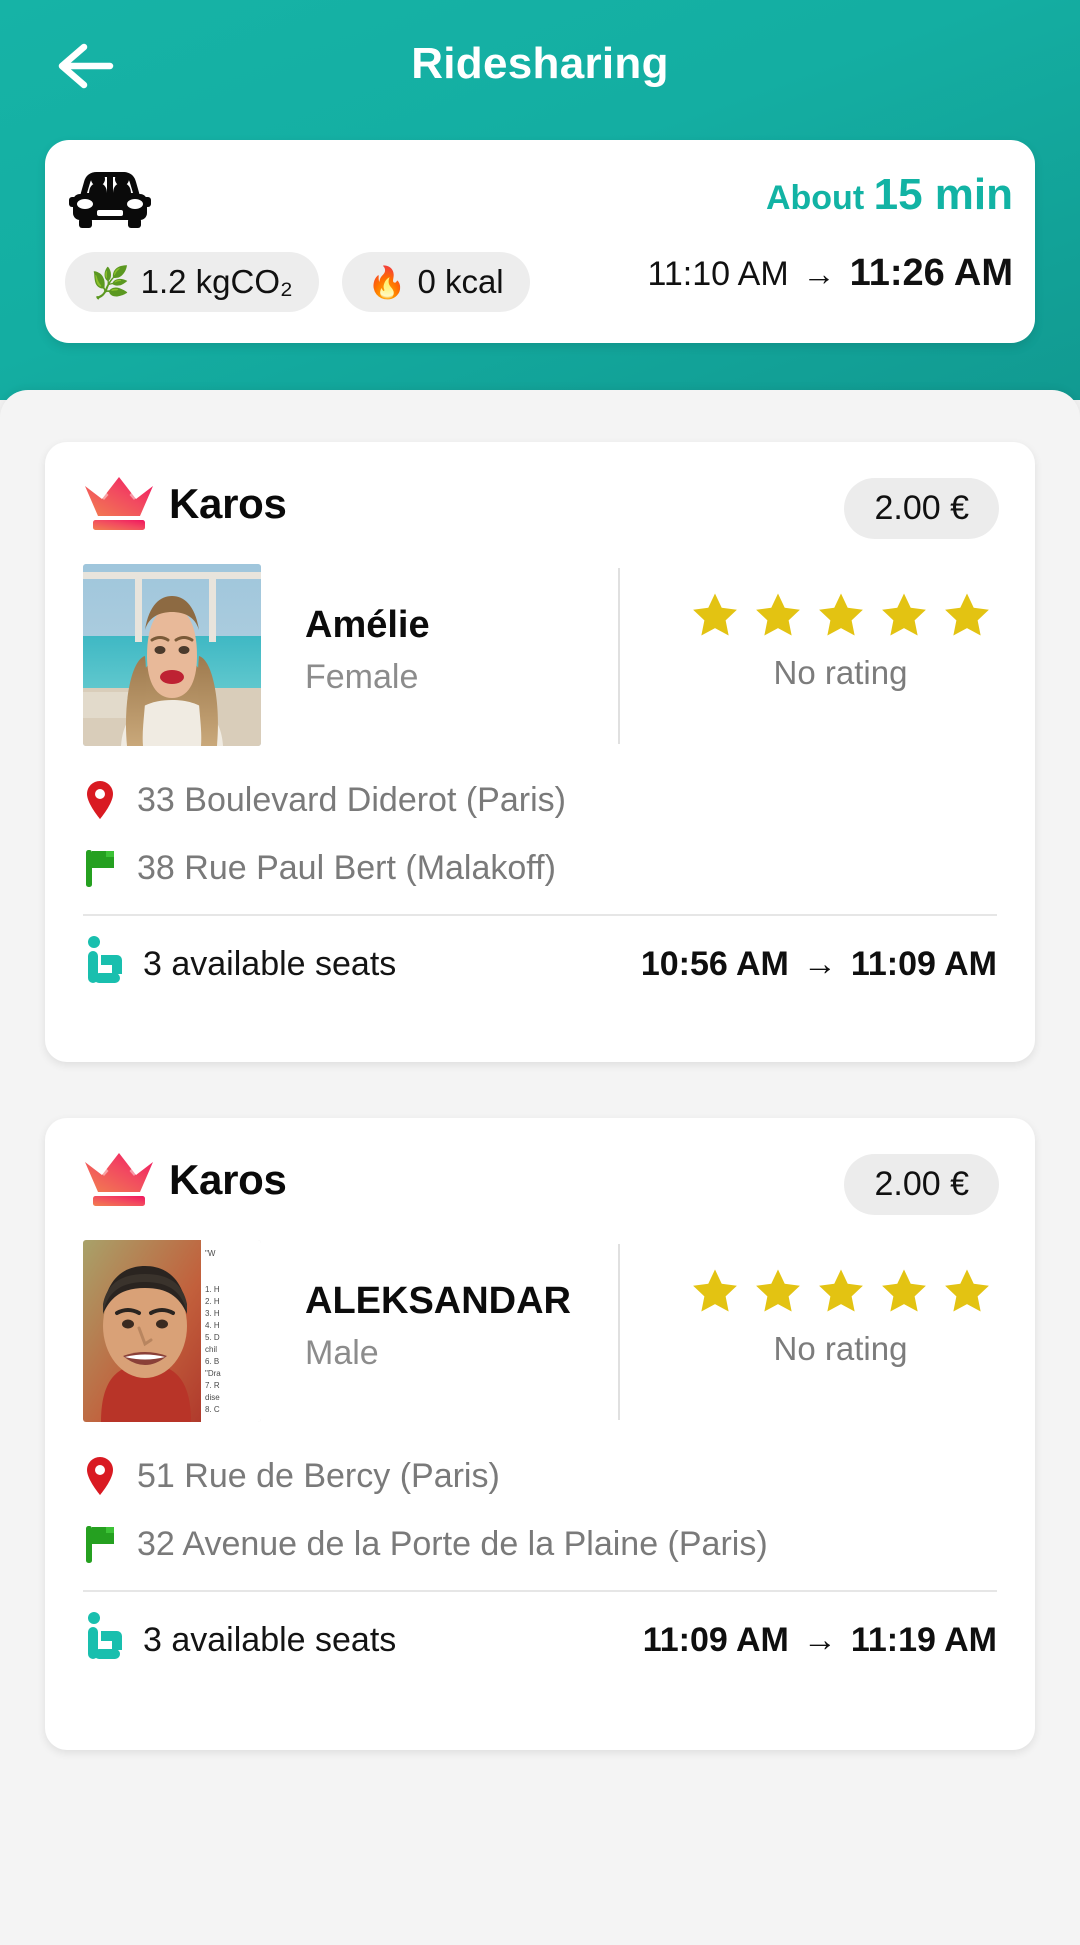 The width and height of the screenshot is (1080, 1945). I want to click on svg-text: 1. H, so click(212, 1289).